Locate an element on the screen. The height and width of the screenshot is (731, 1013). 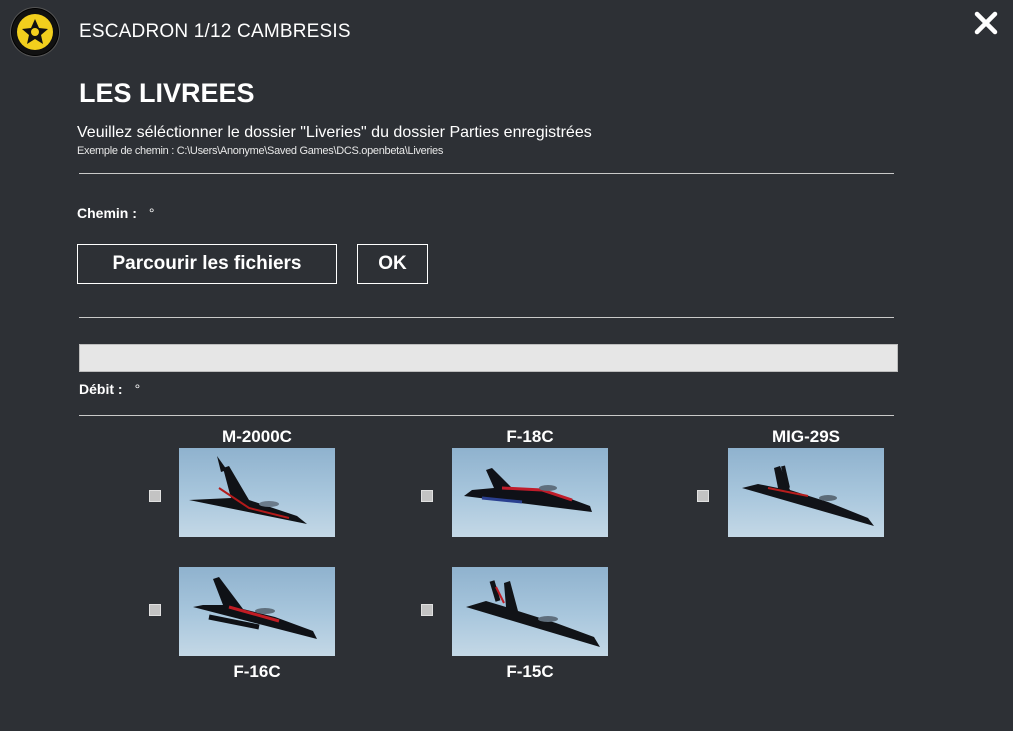
checkbox-f18c is located at coordinates (427, 496).